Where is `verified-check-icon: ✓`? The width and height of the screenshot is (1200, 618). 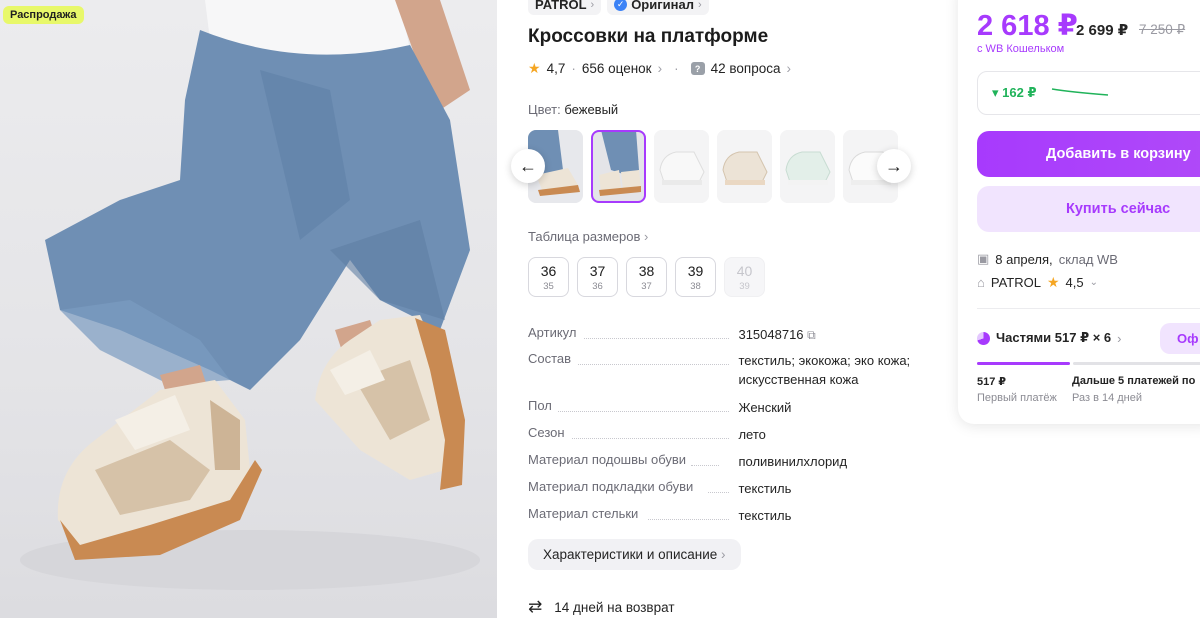 verified-check-icon: ✓ is located at coordinates (621, 5).